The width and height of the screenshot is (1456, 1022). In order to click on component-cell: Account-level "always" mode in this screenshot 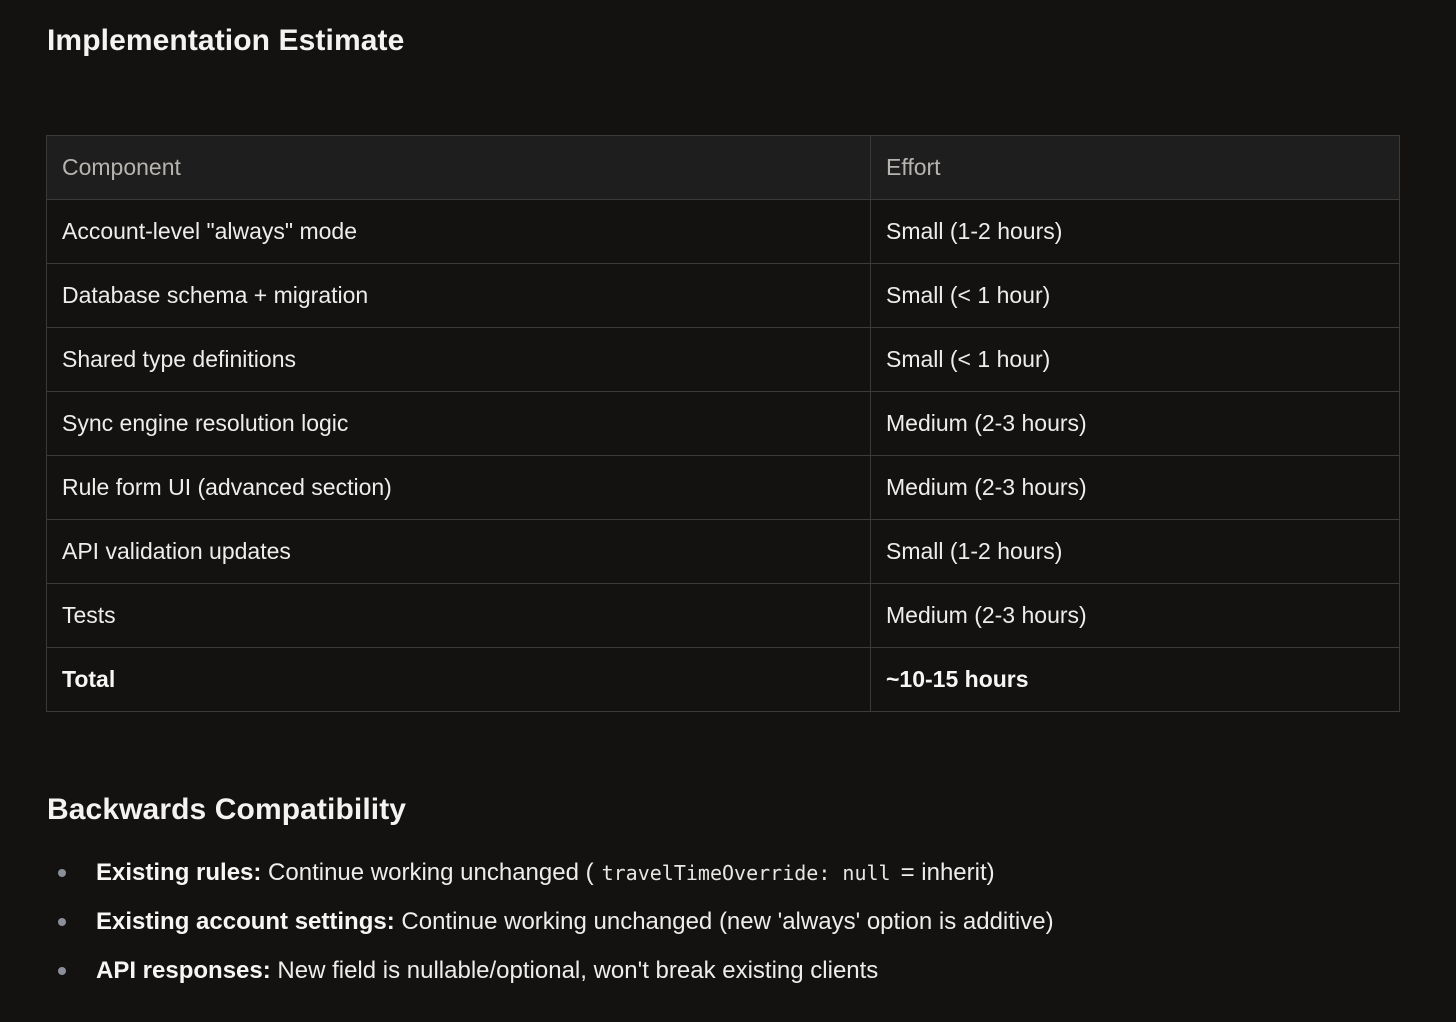, I will do `click(458, 231)`.